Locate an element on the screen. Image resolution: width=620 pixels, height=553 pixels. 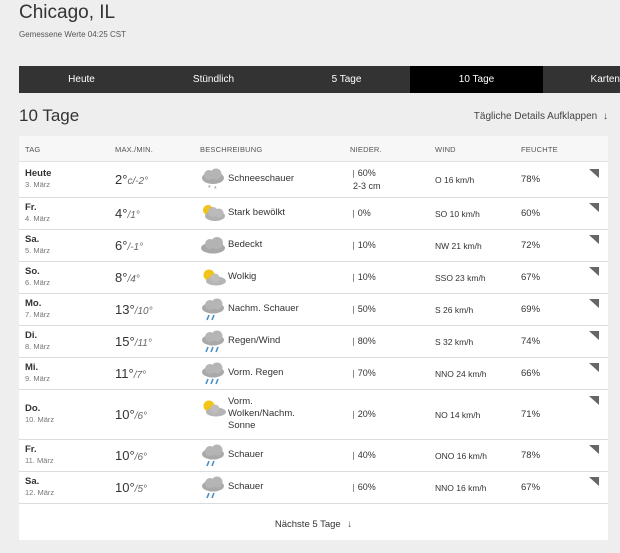
description: Schneeschauer is located at coordinates (283, 179).